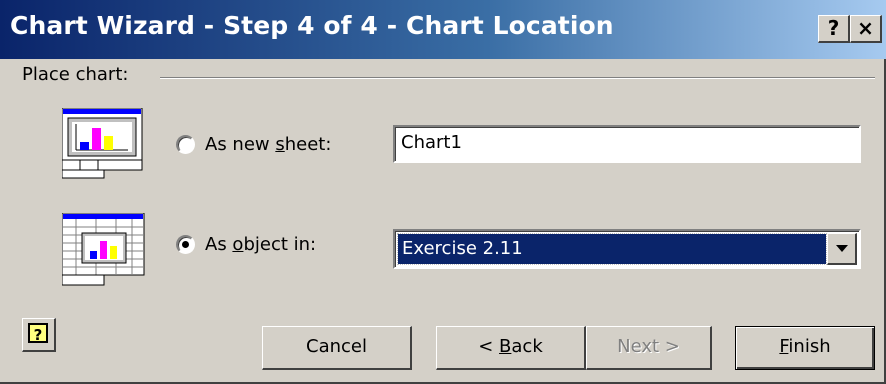 This screenshot has width=886, height=384. I want to click on dropdown-arrow-icon, so click(842, 249).